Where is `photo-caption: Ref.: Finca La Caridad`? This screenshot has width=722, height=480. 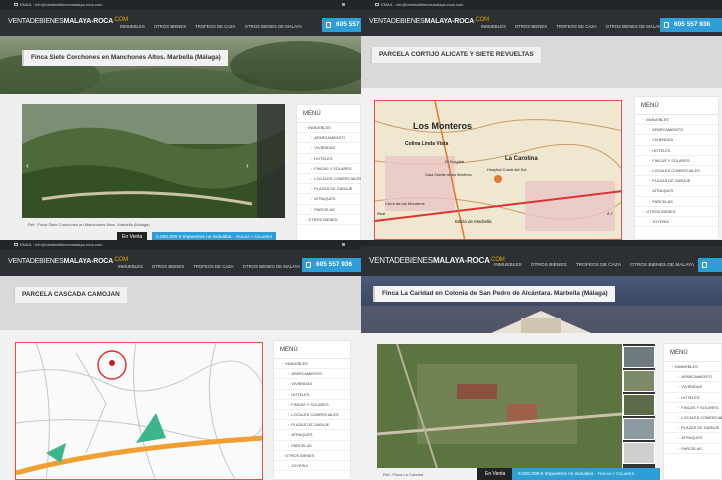
photo-caption: Ref.: Finca La Caridad is located at coordinates (403, 474).